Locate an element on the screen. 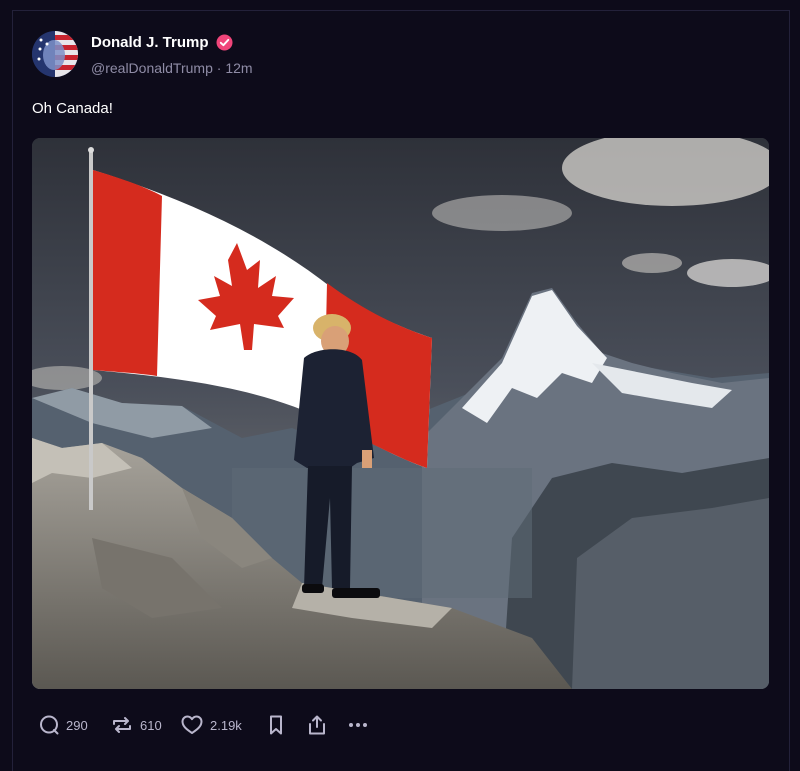 The height and width of the screenshot is (771, 800). repost-count: 610 is located at coordinates (151, 725).